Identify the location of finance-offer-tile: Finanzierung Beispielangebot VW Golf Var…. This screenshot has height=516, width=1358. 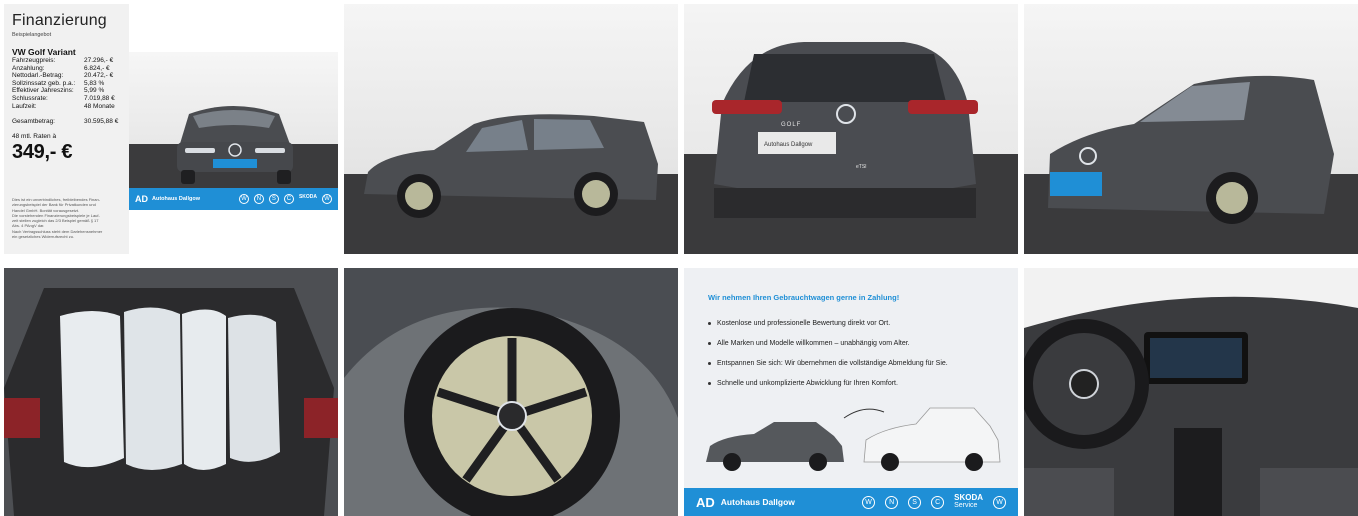
(171, 129).